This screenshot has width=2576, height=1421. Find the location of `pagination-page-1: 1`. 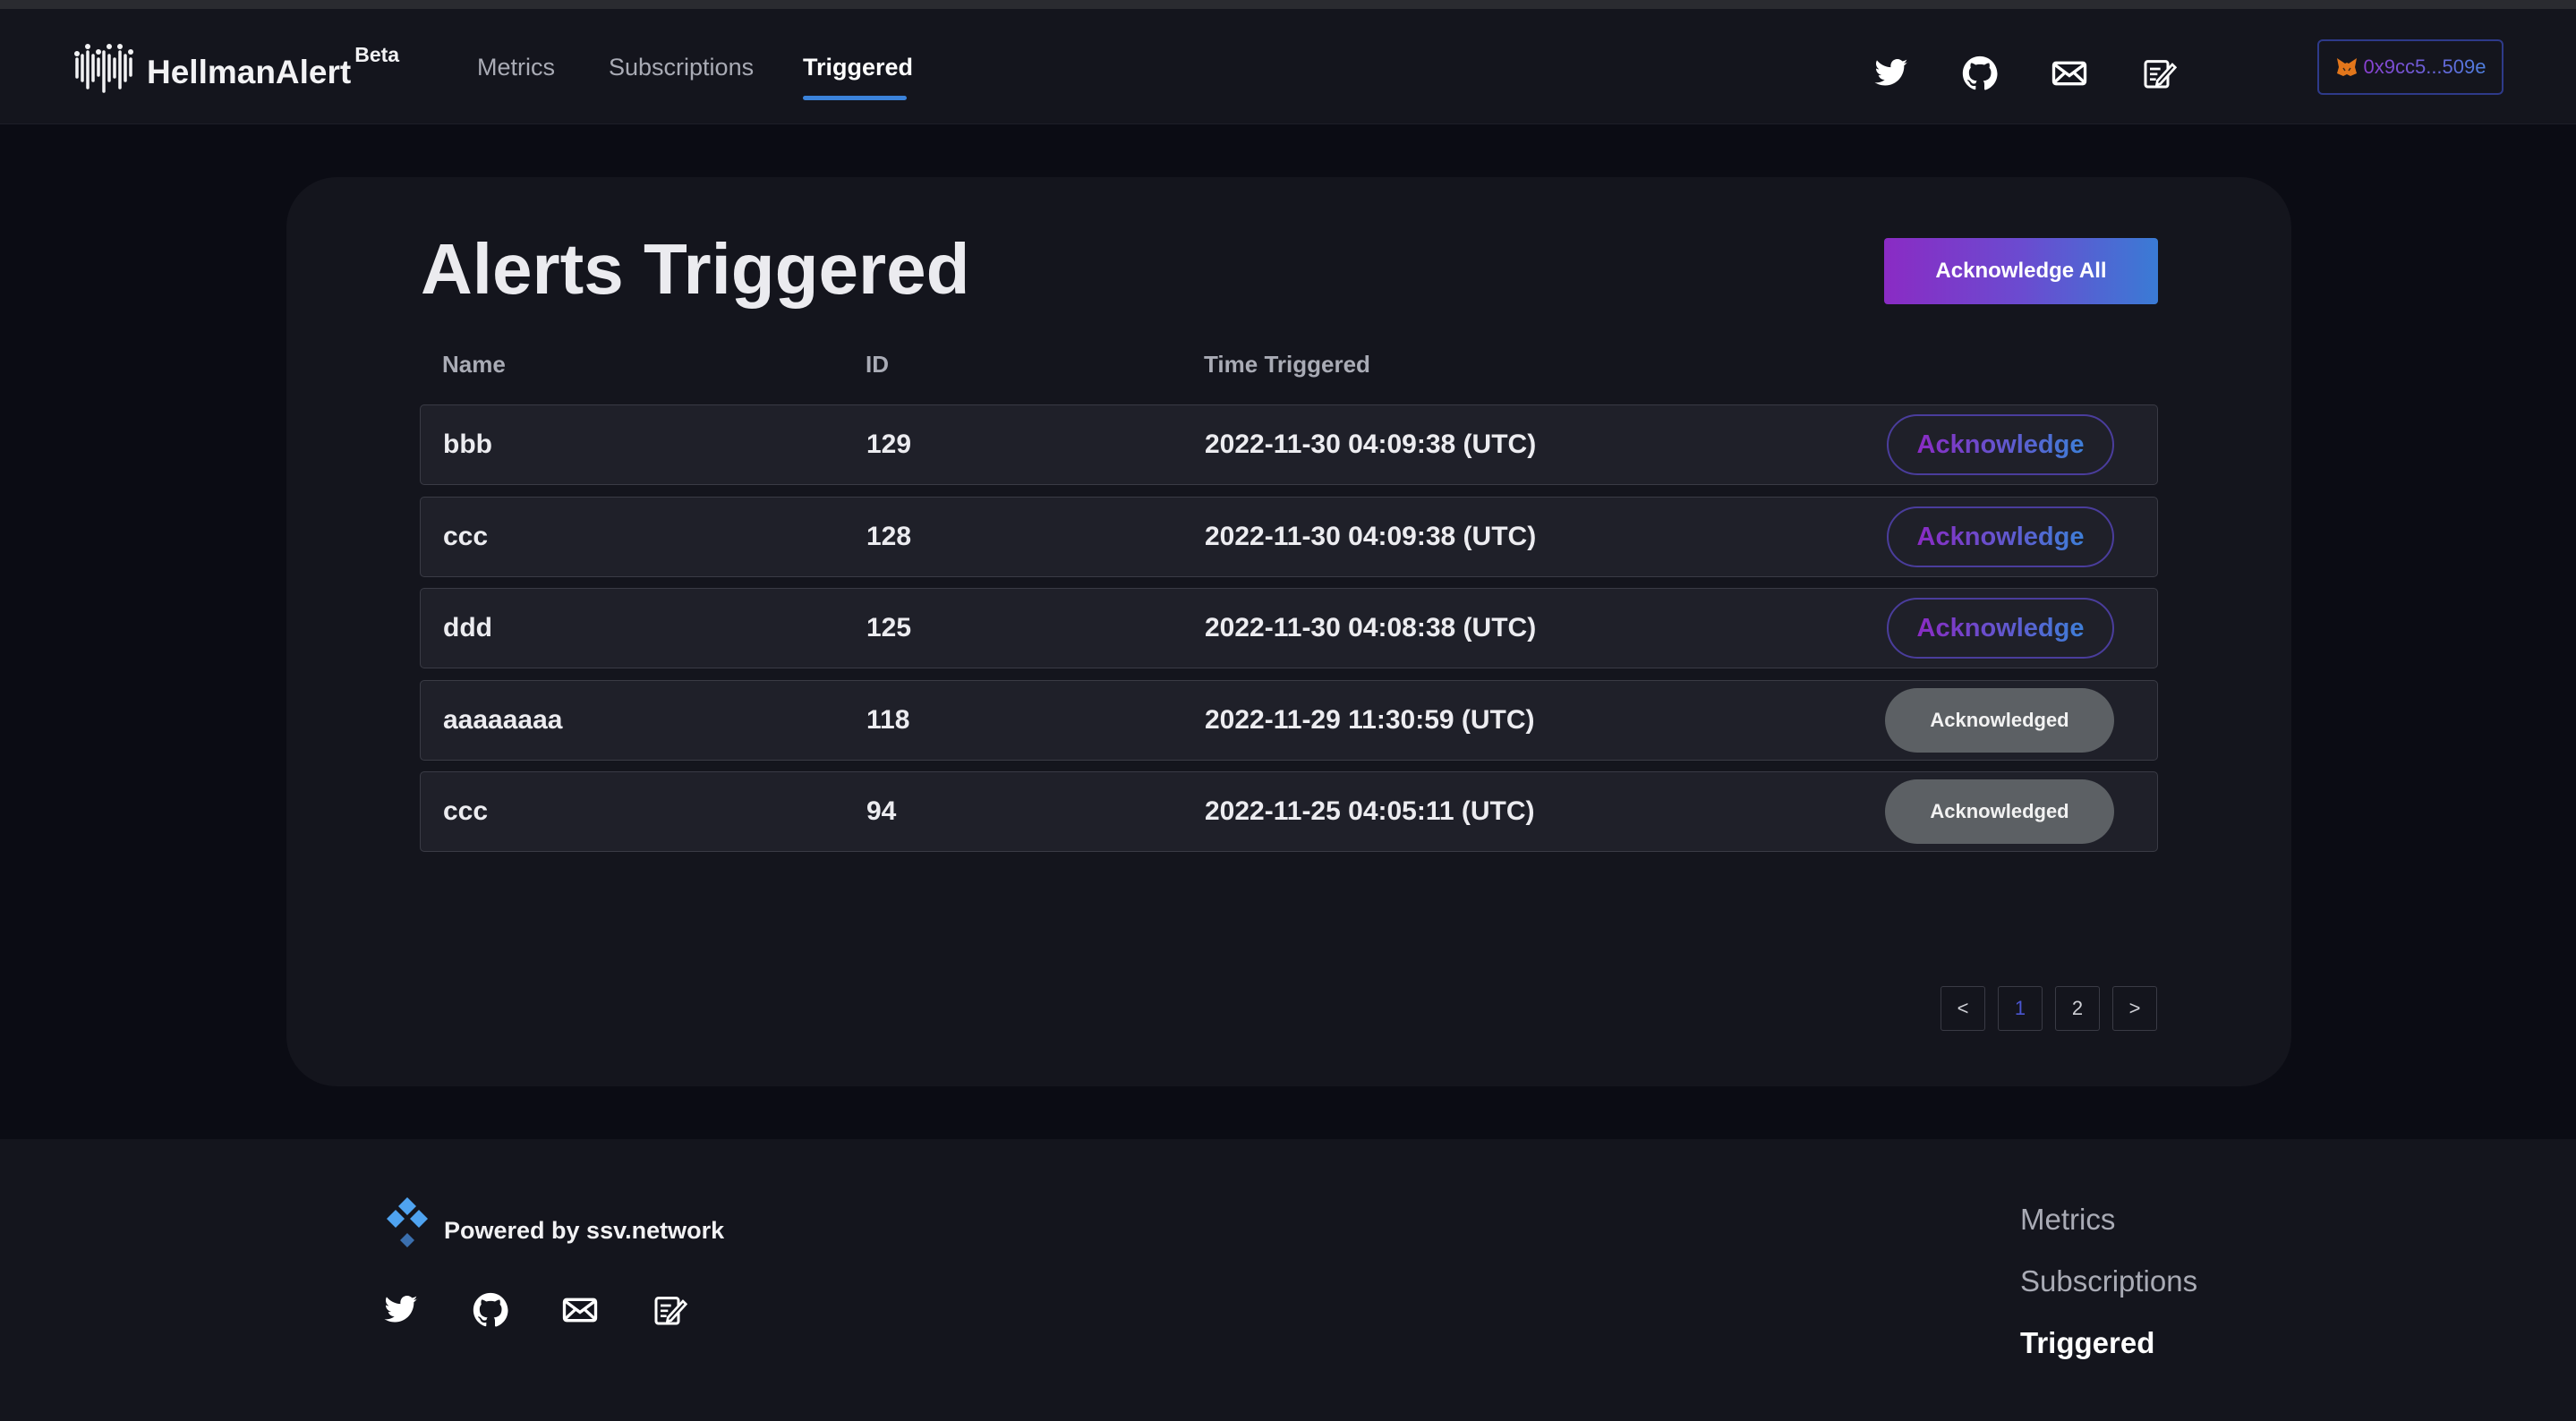

pagination-page-1: 1 is located at coordinates (2020, 1008).